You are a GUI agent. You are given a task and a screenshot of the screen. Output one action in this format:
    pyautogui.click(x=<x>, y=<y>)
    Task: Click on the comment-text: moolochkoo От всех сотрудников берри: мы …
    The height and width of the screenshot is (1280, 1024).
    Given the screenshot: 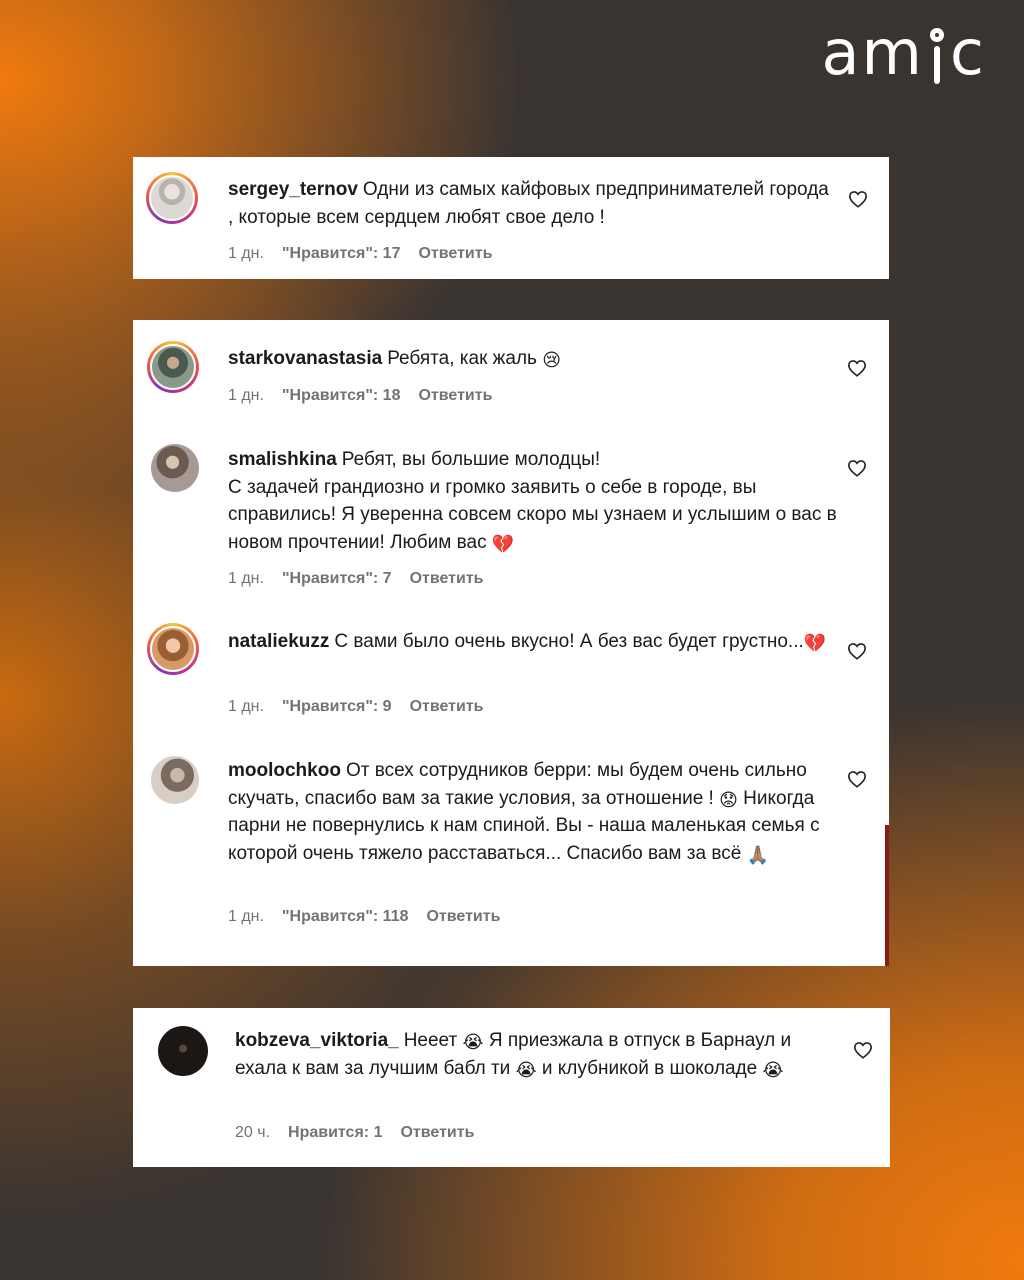 What is the action you would take?
    pyautogui.click(x=533, y=812)
    